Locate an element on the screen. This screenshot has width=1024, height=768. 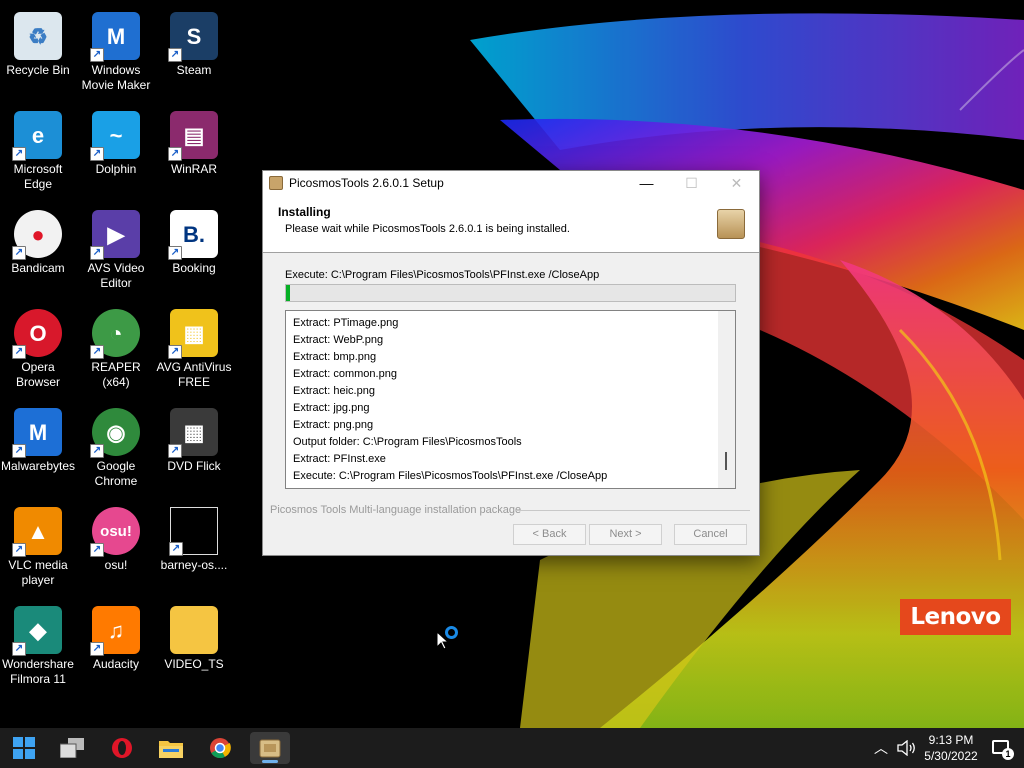
desktop-icon: ♫ ↗ Audacity is located at coordinates (116, 636).